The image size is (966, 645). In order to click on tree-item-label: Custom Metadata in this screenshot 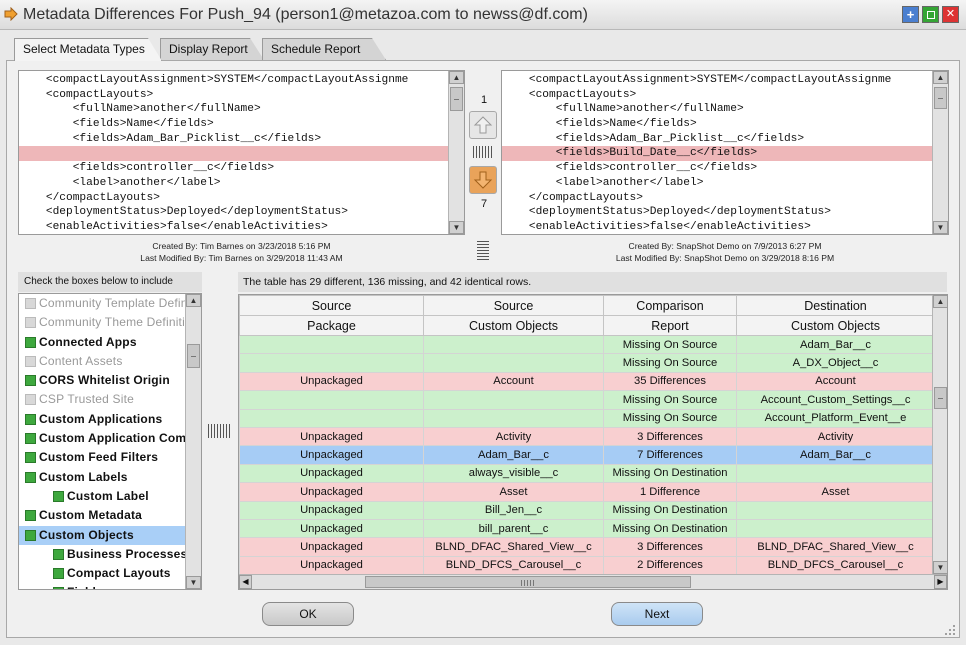, I will do `click(91, 515)`.